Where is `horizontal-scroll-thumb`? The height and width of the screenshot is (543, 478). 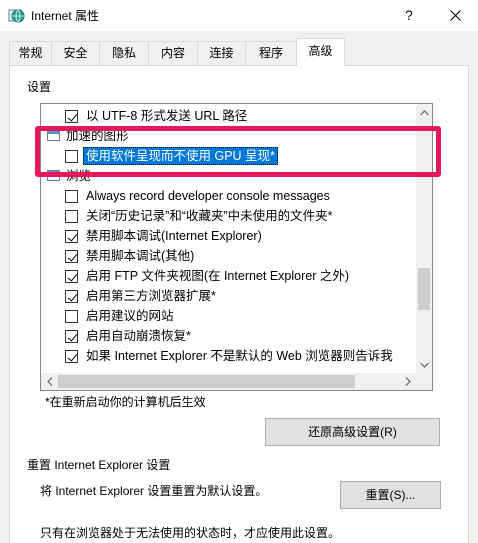 horizontal-scroll-thumb is located at coordinates (206, 381).